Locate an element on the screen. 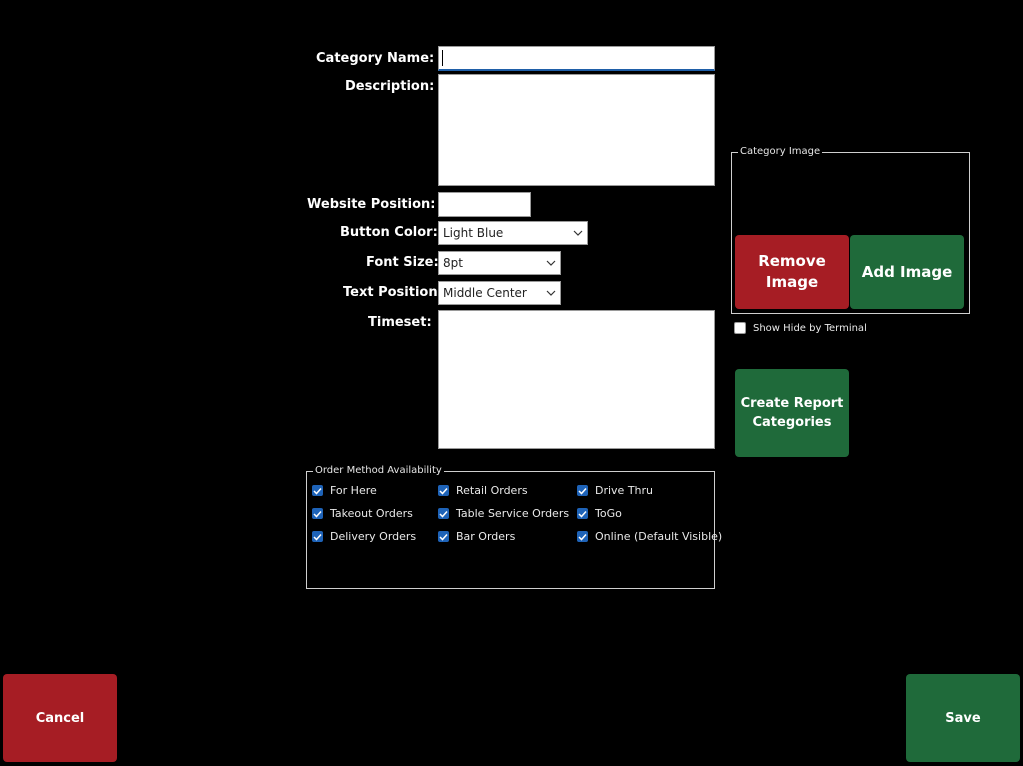  add-image-button: Add Image is located at coordinates (907, 272).